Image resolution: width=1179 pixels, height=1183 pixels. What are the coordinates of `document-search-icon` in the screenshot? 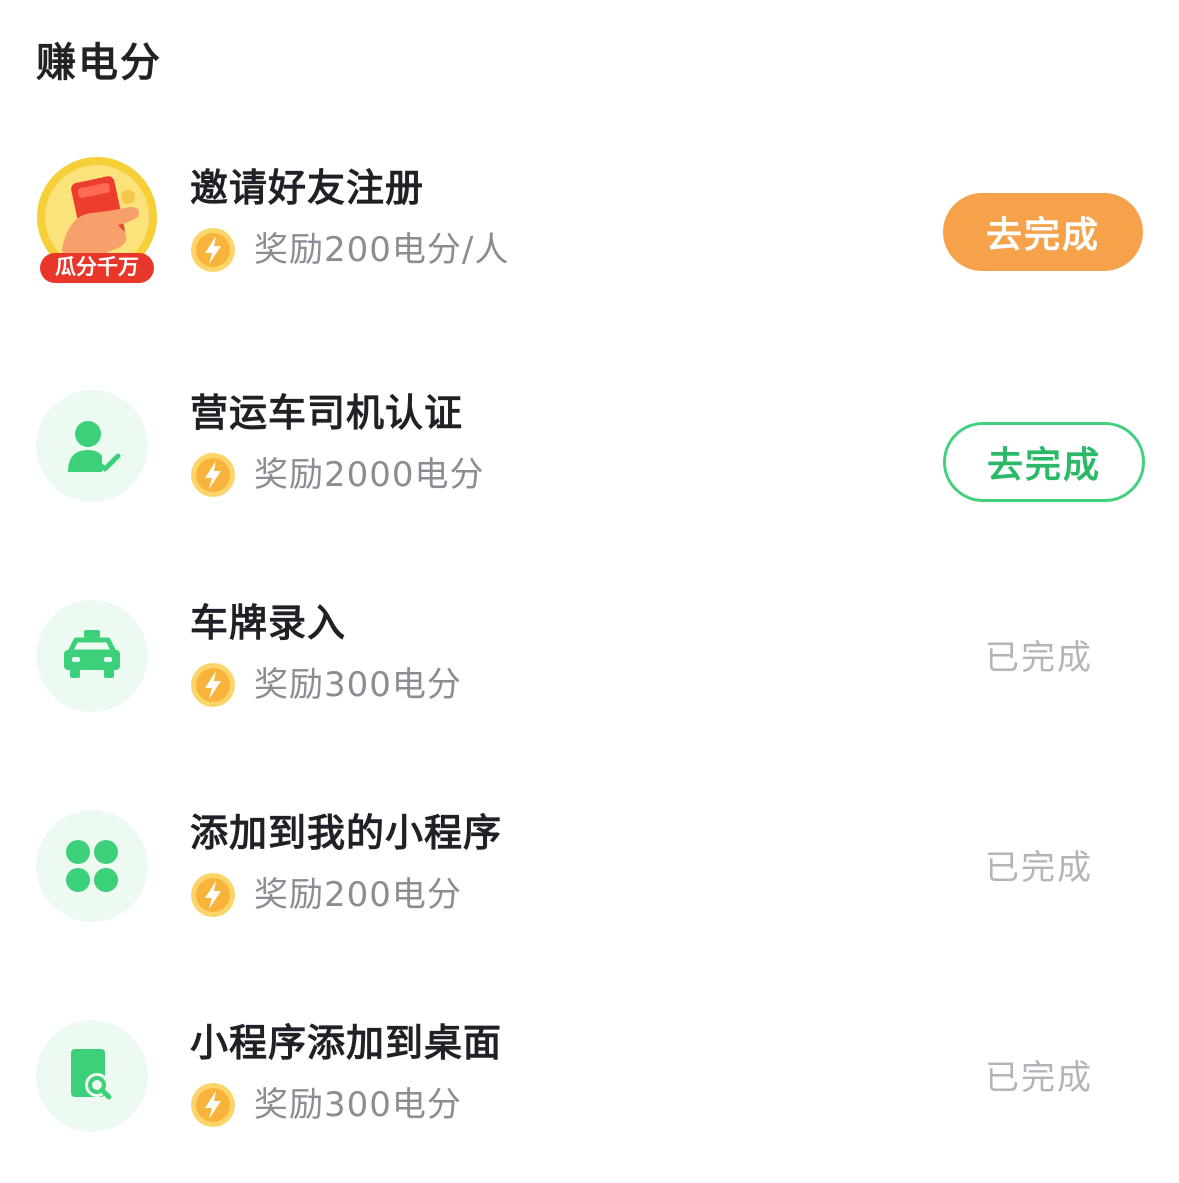 It's located at (92, 1076).